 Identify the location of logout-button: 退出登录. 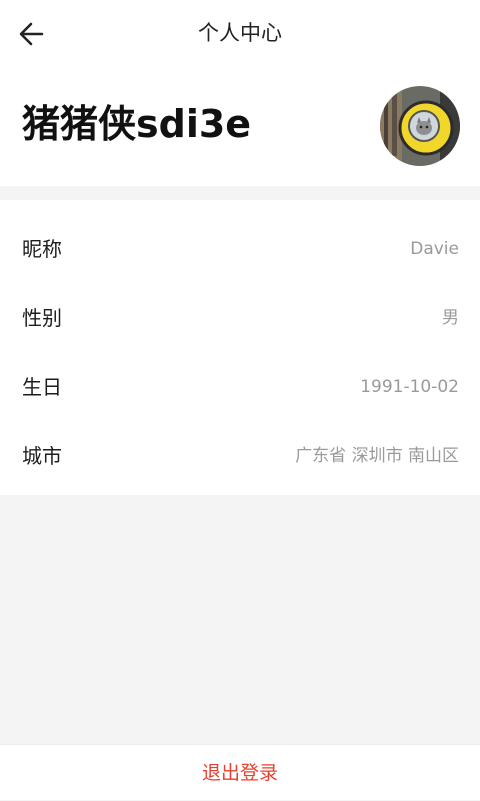
(240, 773).